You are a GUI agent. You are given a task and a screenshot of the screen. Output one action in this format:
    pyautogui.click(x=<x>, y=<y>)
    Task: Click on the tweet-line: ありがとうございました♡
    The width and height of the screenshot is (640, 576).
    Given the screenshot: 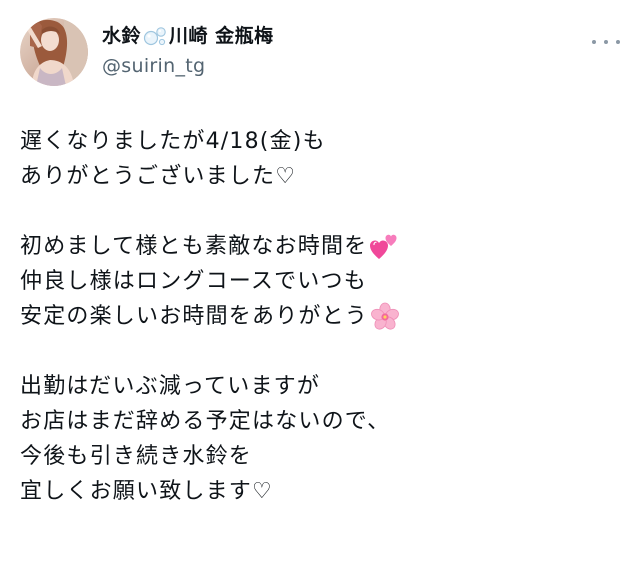 What is the action you would take?
    pyautogui.click(x=320, y=176)
    